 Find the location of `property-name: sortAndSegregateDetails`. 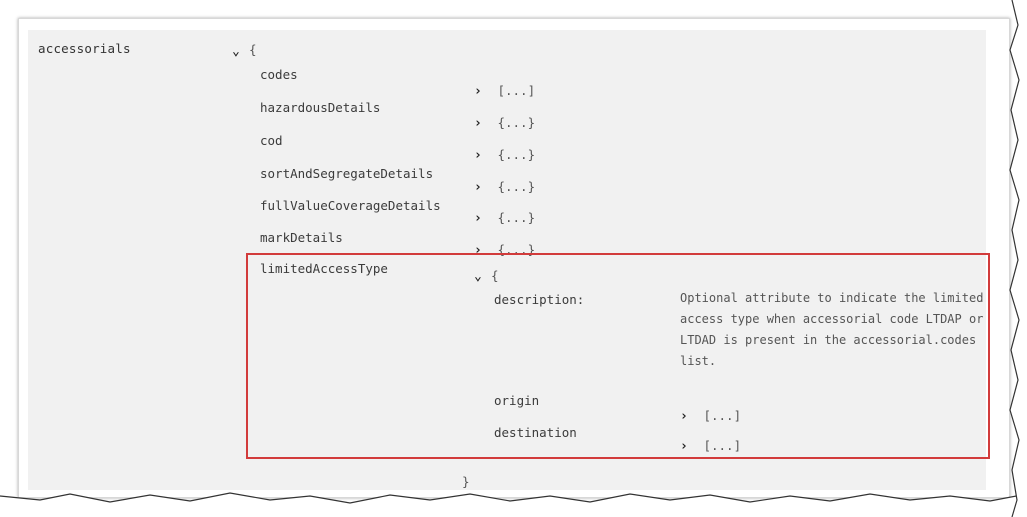

property-name: sortAndSegregateDetails is located at coordinates (347, 173).